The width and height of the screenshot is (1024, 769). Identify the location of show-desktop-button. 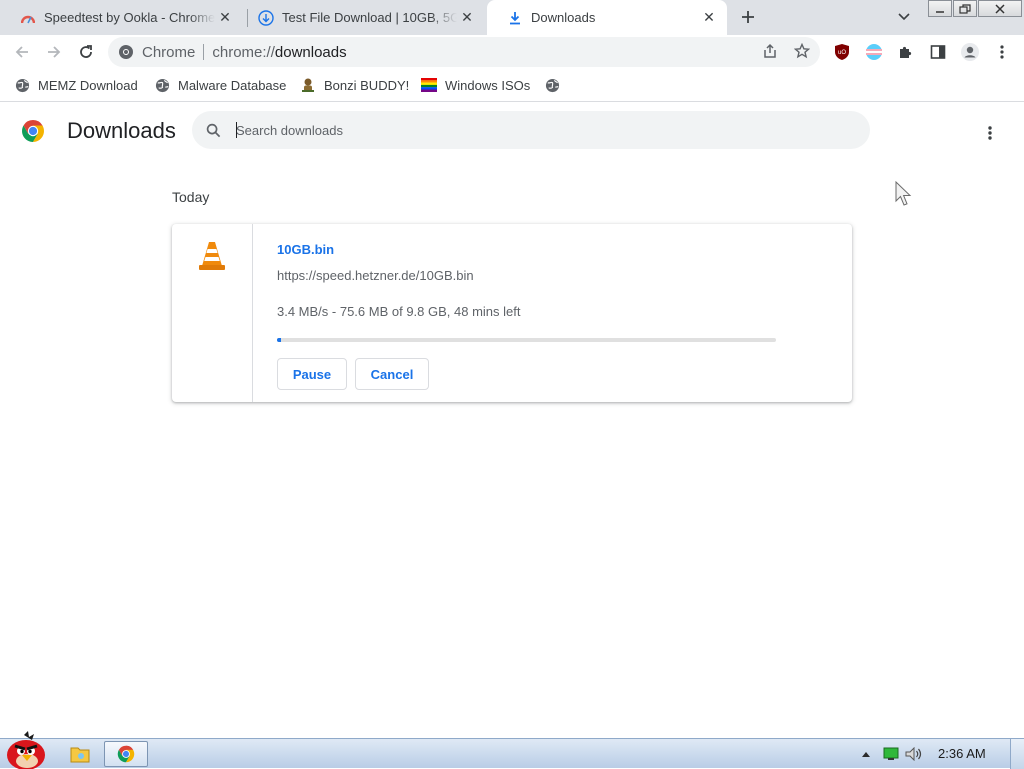
(1017, 754).